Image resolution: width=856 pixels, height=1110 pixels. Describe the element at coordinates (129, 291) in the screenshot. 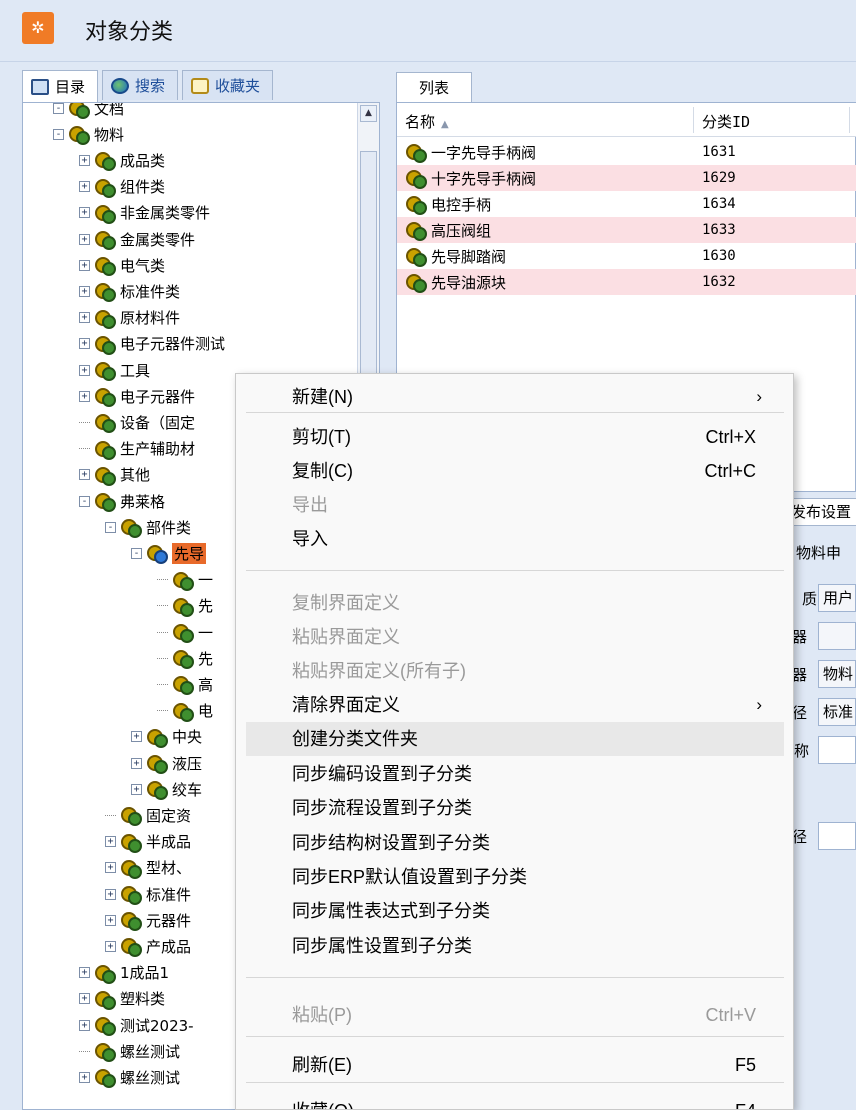

I see `tree-node: + 标准件类` at that location.